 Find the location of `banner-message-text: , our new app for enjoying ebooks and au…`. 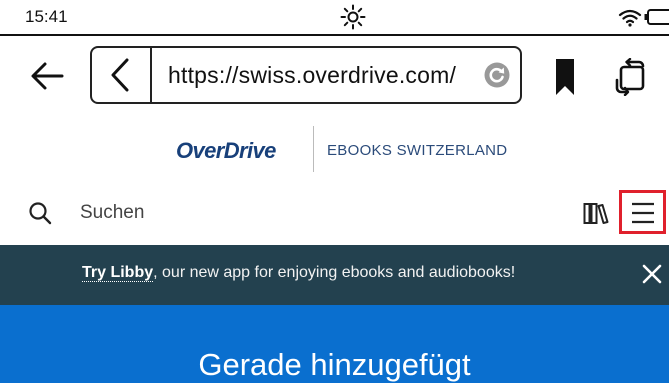

banner-message-text: , our new app for enjoying ebooks and au… is located at coordinates (334, 272).